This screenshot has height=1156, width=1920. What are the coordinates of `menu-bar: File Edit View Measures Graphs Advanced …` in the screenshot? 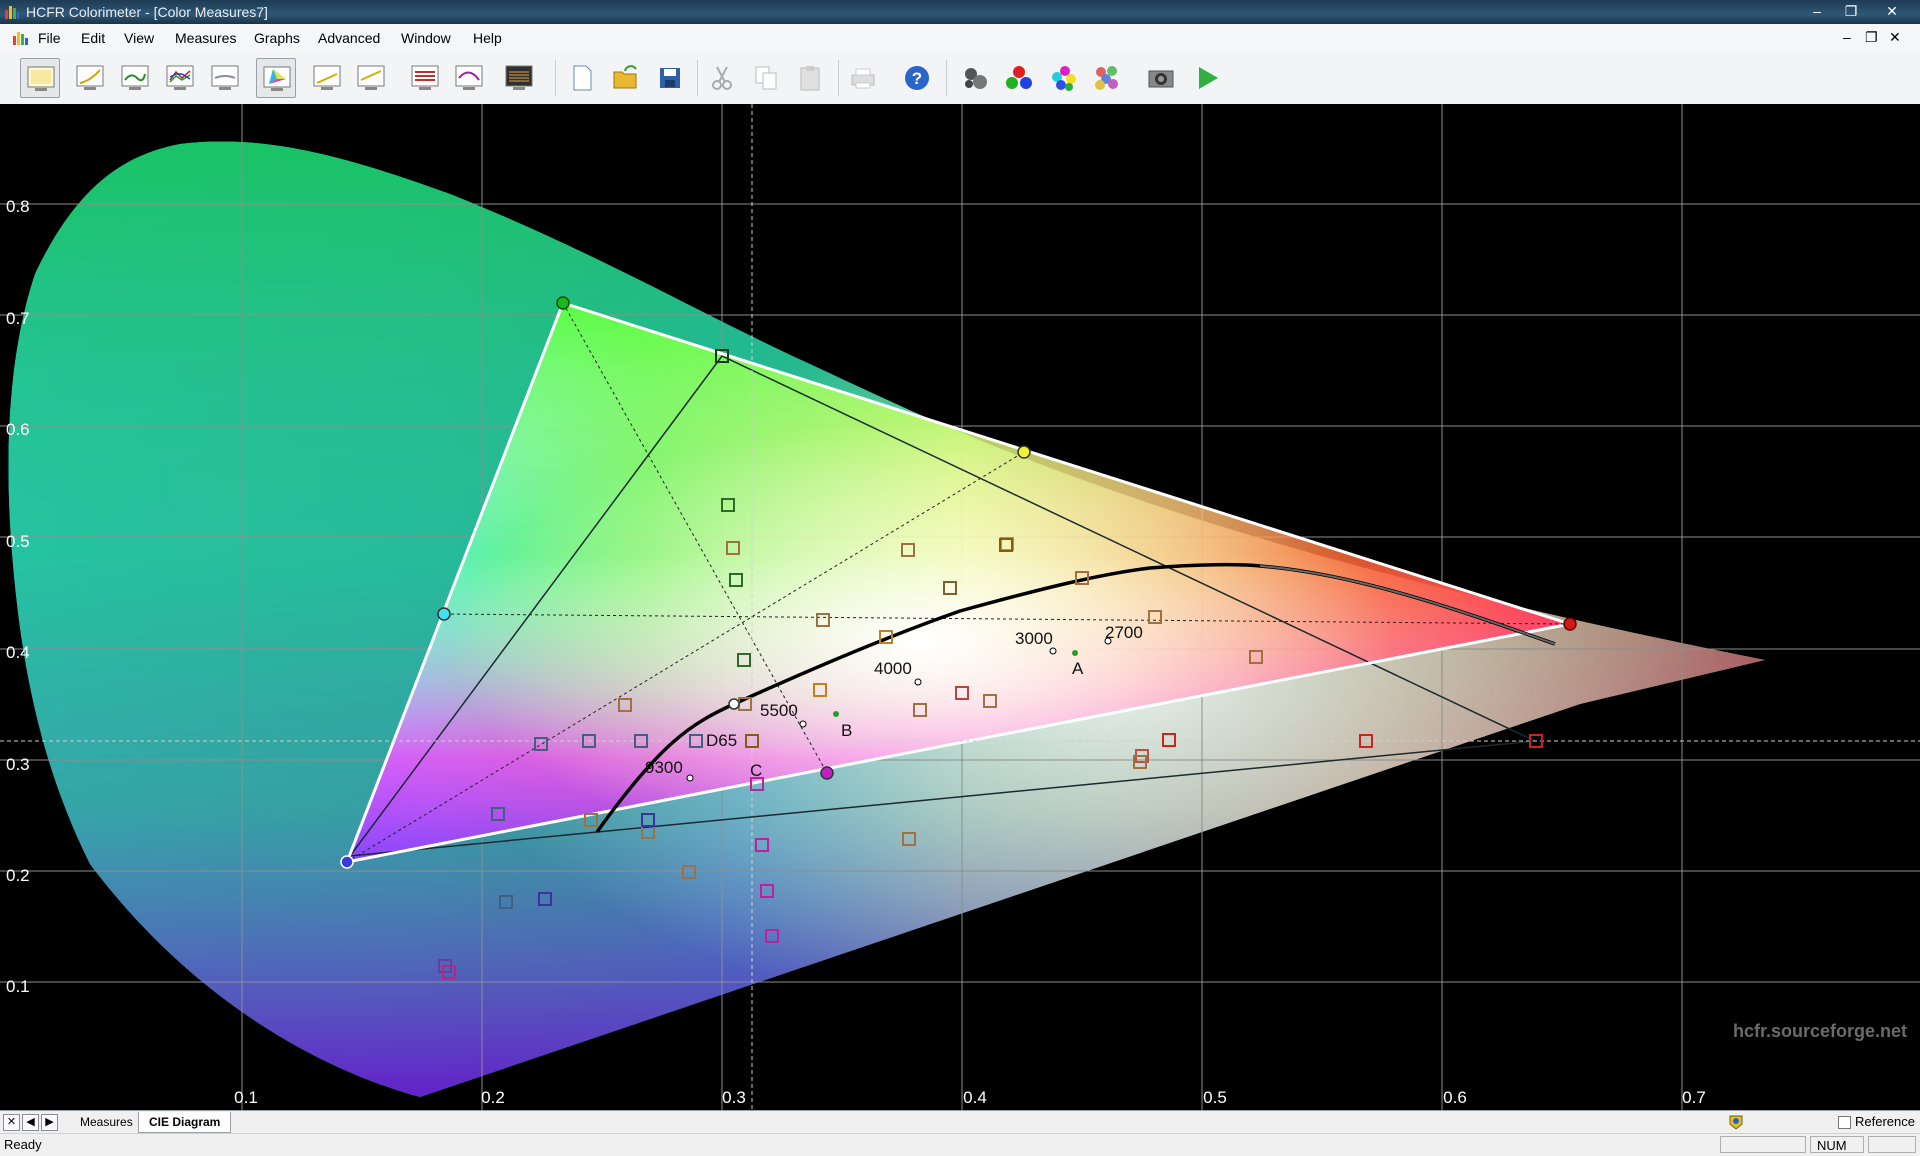 It's located at (960, 38).